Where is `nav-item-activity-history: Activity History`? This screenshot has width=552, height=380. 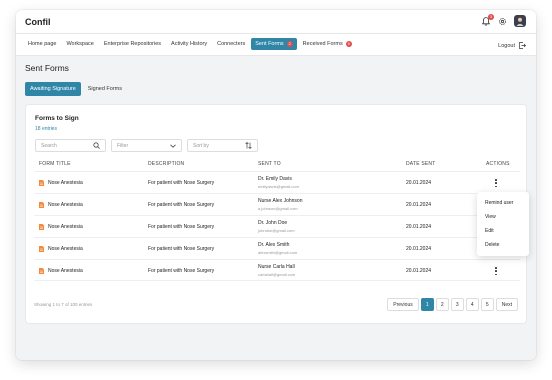 nav-item-activity-history: Activity History is located at coordinates (189, 44).